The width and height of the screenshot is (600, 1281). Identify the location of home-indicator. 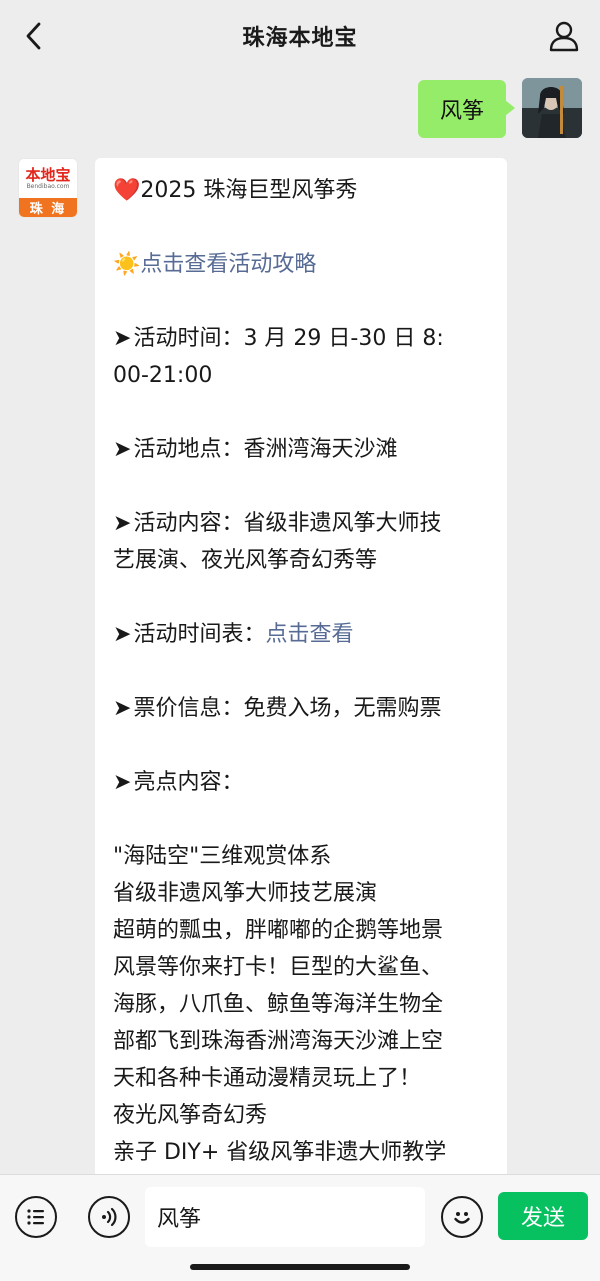
(300, 1267).